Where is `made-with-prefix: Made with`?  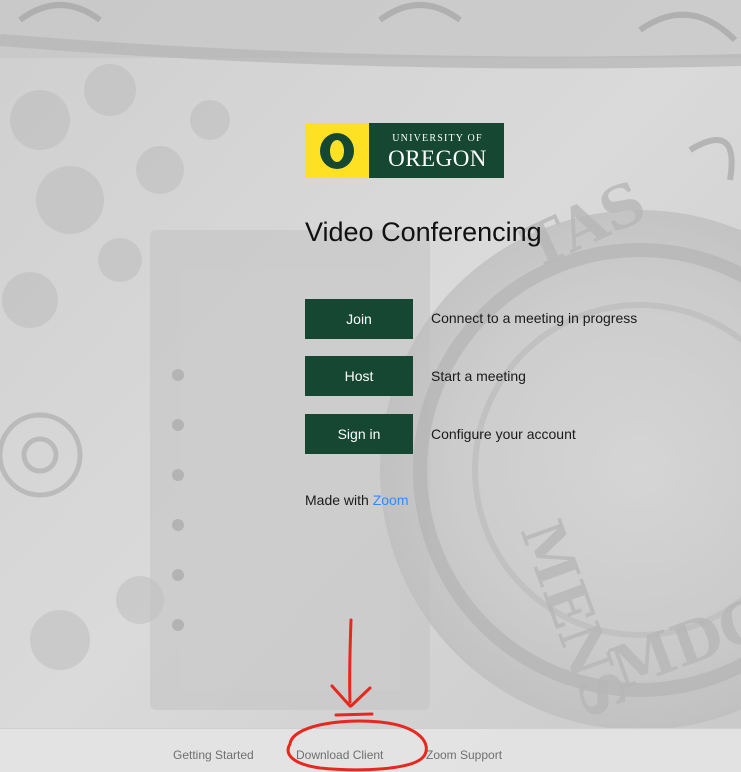
made-with-prefix: Made with is located at coordinates (337, 500).